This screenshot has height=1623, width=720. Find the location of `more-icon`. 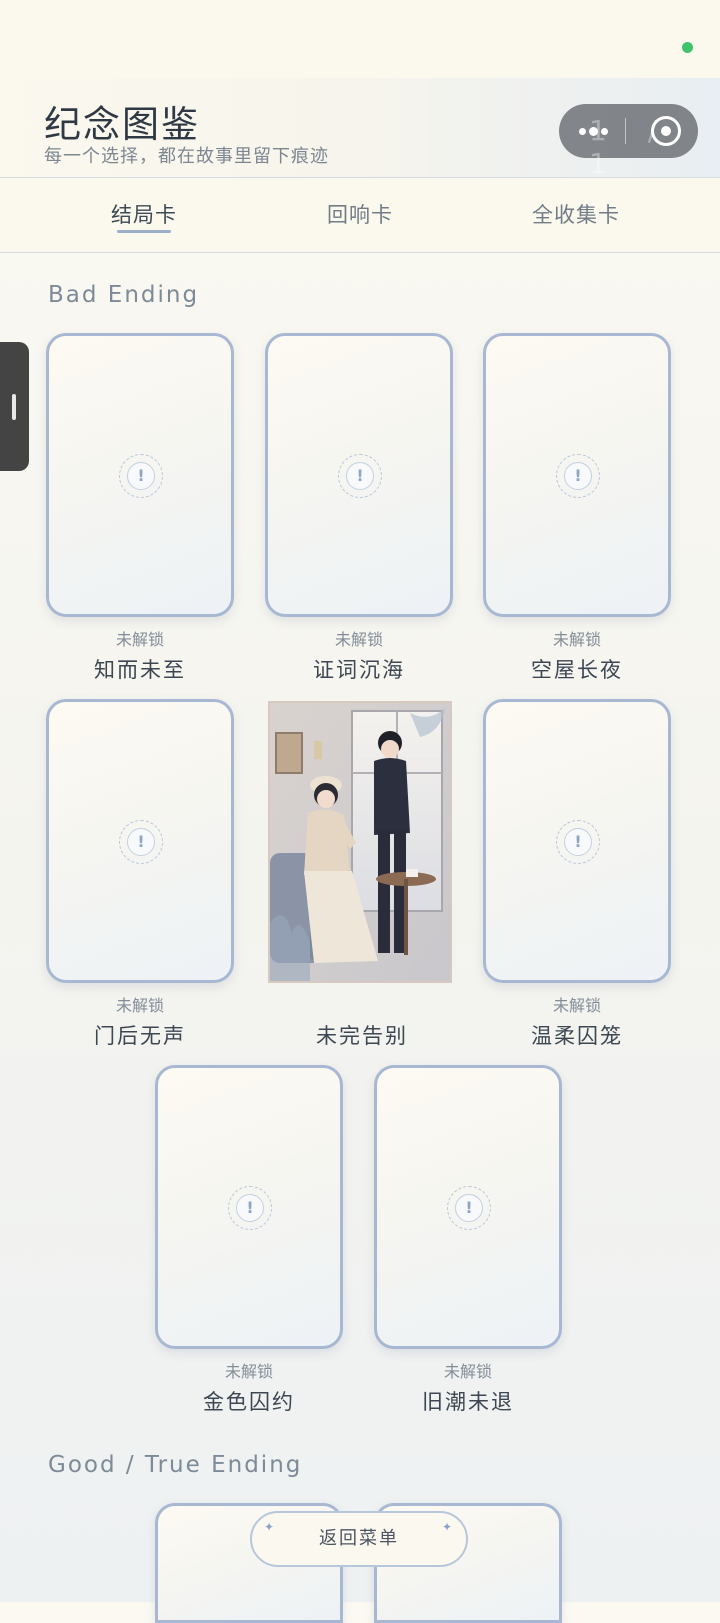

more-icon is located at coordinates (595, 131).